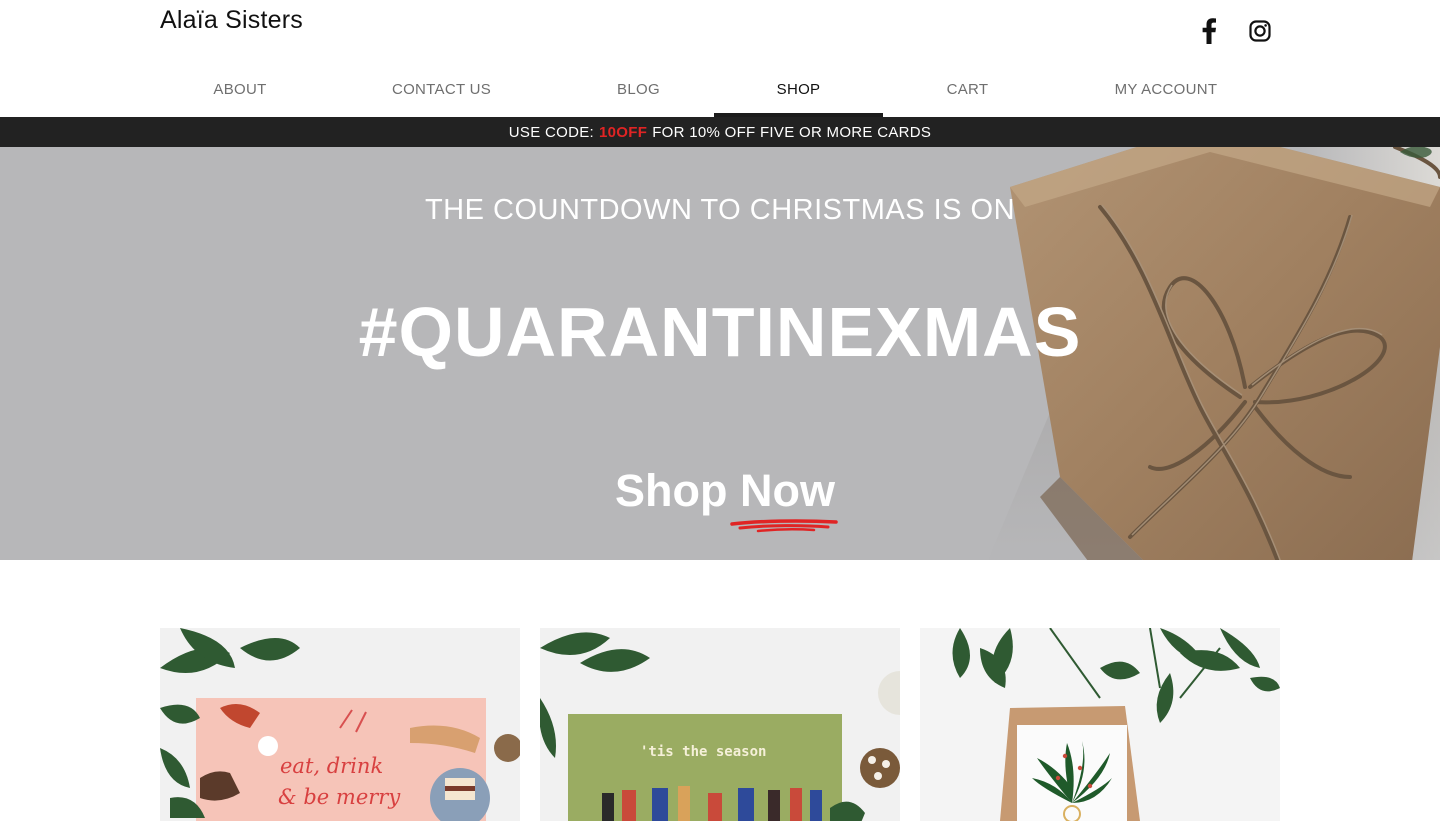 This screenshot has width=1440, height=821. I want to click on instagram-icon, so click(1260, 31).